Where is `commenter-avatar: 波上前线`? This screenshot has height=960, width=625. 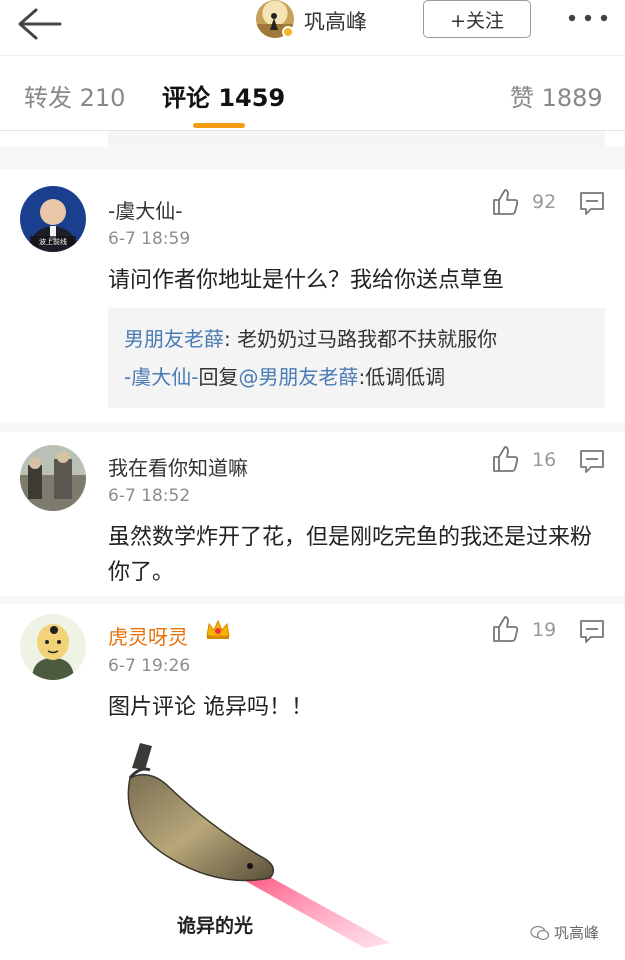 commenter-avatar: 波上前线 is located at coordinates (53, 219).